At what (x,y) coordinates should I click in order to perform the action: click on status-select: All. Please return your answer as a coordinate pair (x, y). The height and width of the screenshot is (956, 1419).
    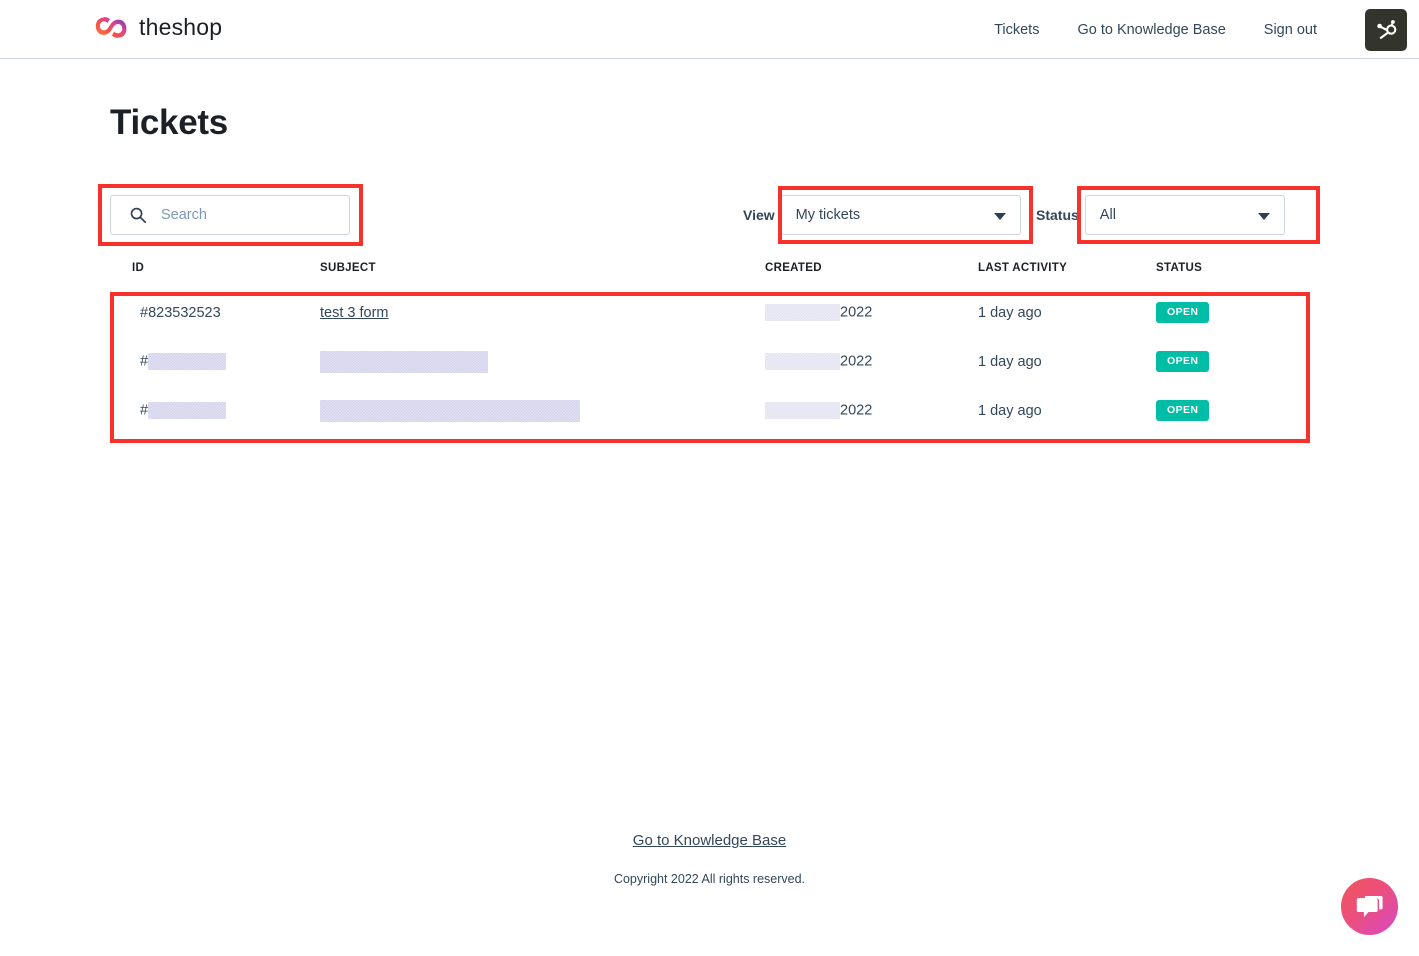
    Looking at the image, I should click on (1184, 215).